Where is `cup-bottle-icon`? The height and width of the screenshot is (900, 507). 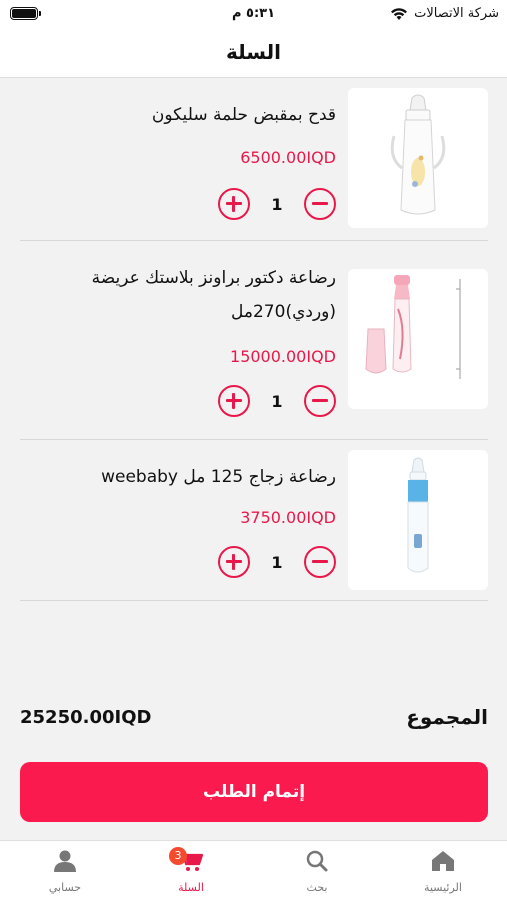
cup-bottle-icon is located at coordinates (418, 154).